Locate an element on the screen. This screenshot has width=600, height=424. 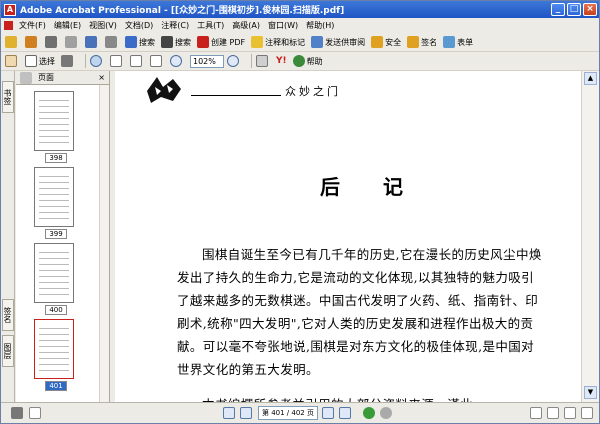
thumbnail-page-label: 400 is located at coordinates (56, 310).